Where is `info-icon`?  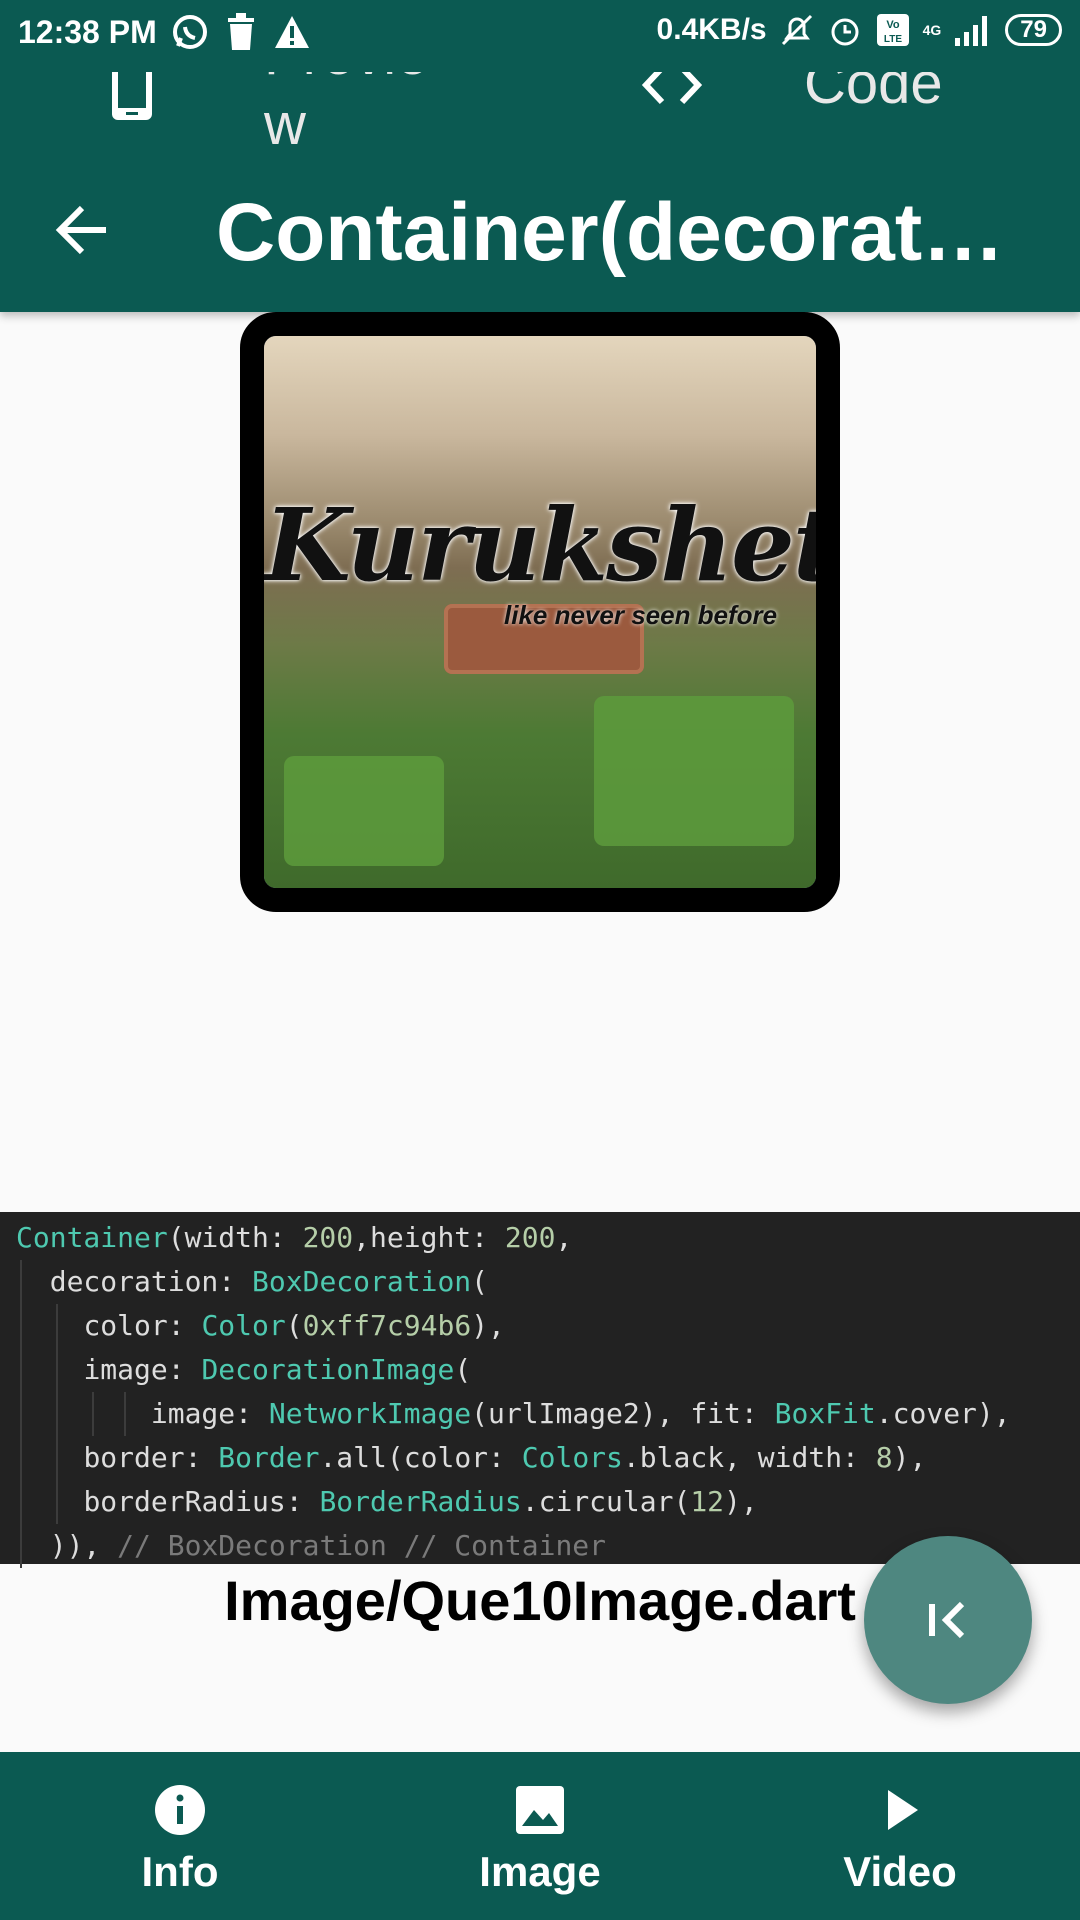
info-icon is located at coordinates (180, 1810).